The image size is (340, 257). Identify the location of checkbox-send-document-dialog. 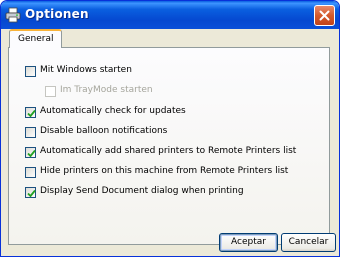
(30, 192).